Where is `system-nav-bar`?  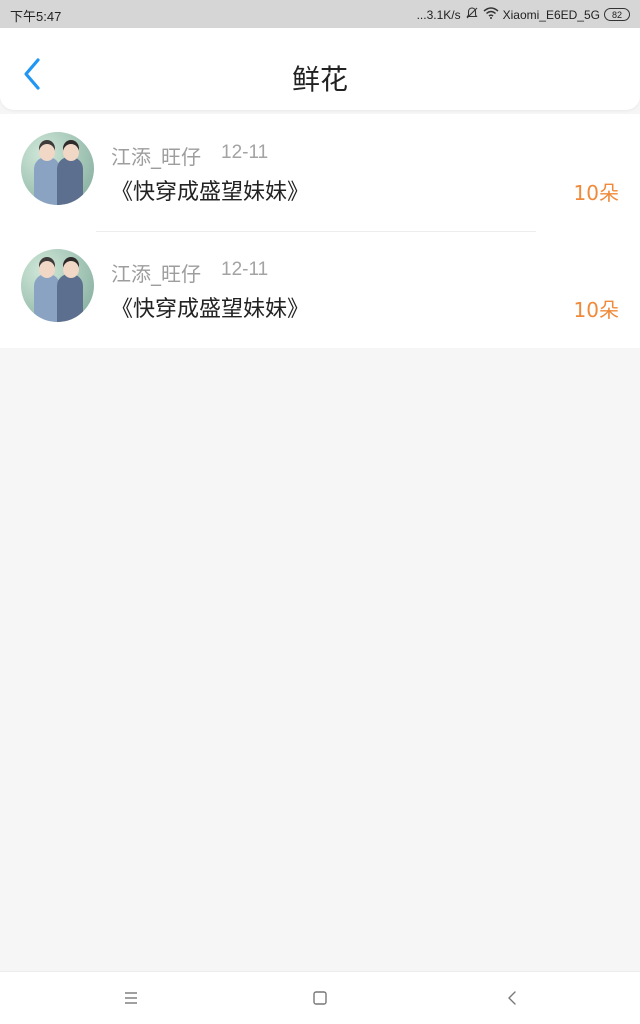 system-nav-bar is located at coordinates (320, 997).